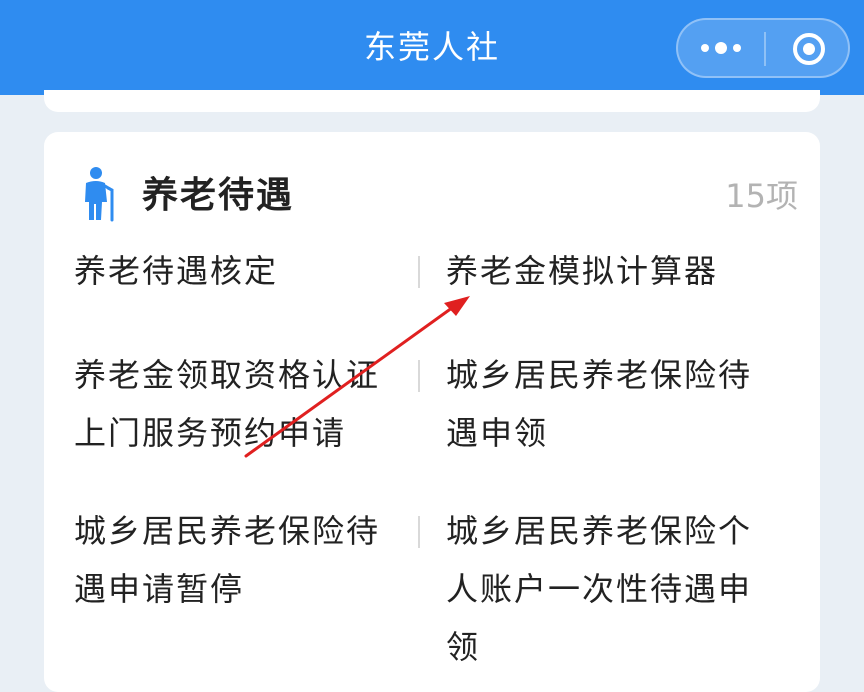 The height and width of the screenshot is (692, 864). Describe the element at coordinates (432, 101) in the screenshot. I see `previous-card-edge` at that location.